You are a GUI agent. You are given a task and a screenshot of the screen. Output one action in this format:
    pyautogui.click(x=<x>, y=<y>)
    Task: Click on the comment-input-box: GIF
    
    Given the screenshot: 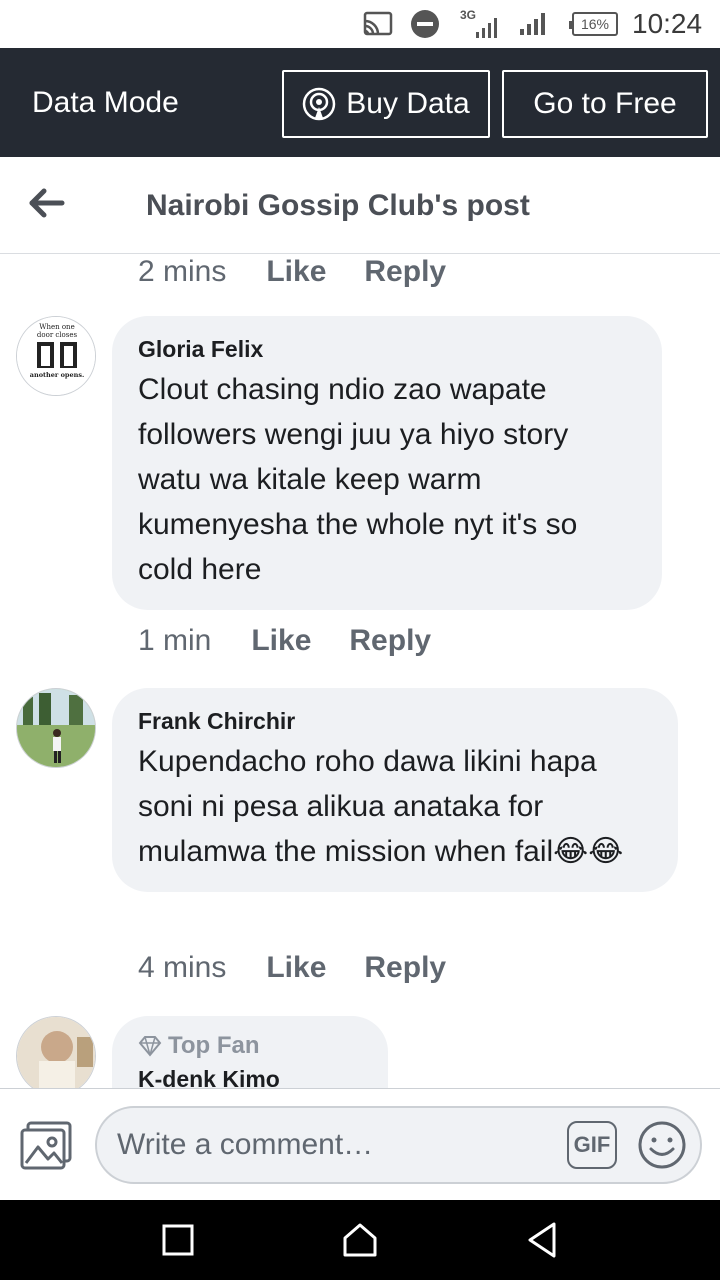 What is the action you would take?
    pyautogui.click(x=398, y=1145)
    